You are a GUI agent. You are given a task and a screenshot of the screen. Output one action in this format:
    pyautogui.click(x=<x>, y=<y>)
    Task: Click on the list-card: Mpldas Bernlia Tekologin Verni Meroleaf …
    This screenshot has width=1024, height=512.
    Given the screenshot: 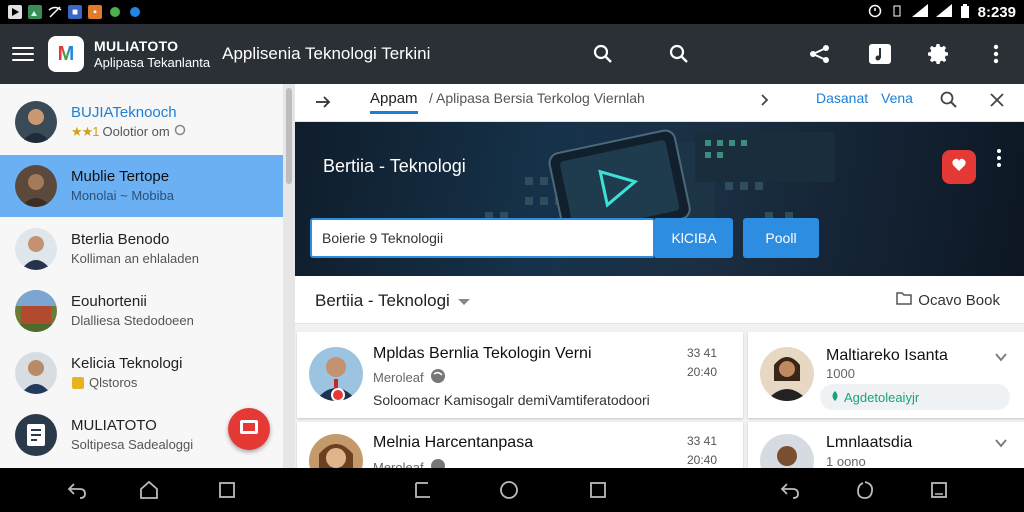 What is the action you would take?
    pyautogui.click(x=520, y=375)
    